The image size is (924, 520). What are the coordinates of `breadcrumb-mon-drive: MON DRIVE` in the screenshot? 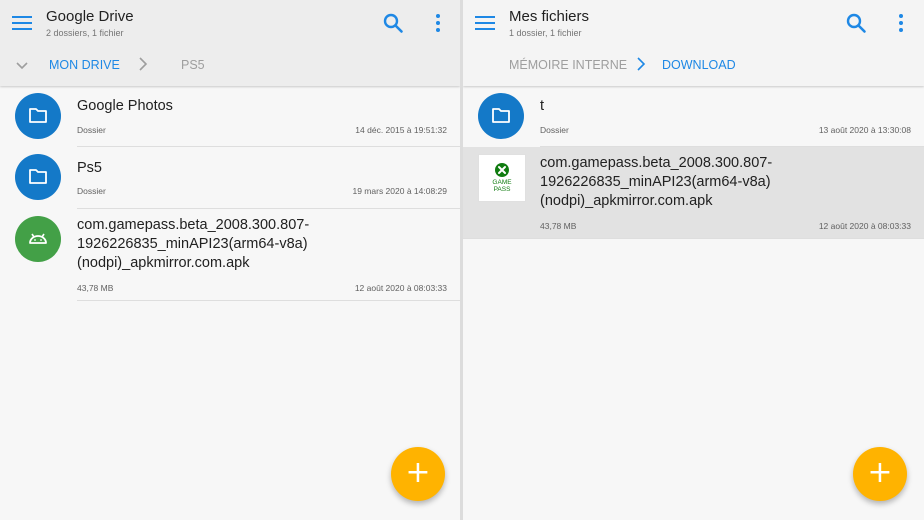 It's located at (84, 65).